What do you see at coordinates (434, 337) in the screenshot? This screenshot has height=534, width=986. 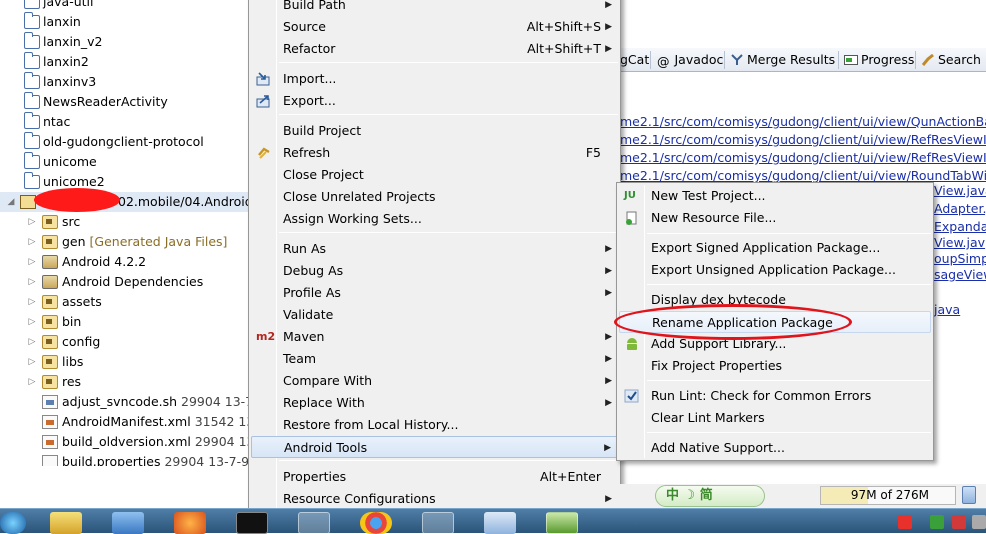 I see `menu-item-maven: m2 Maven ▶` at bounding box center [434, 337].